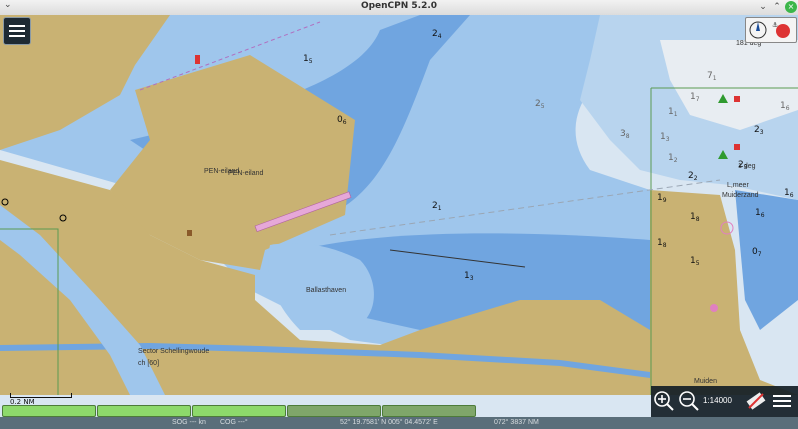  I want to click on place-label: PEN-eiland, so click(246, 173).